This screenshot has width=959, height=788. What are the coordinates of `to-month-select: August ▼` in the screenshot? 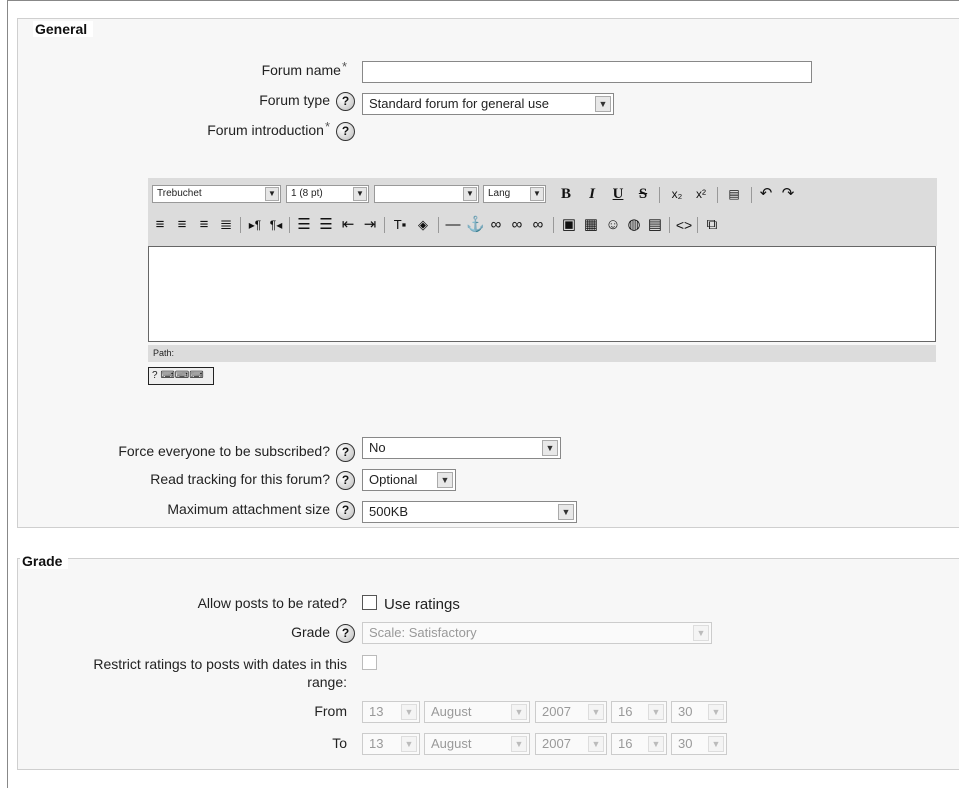 It's located at (477, 744).